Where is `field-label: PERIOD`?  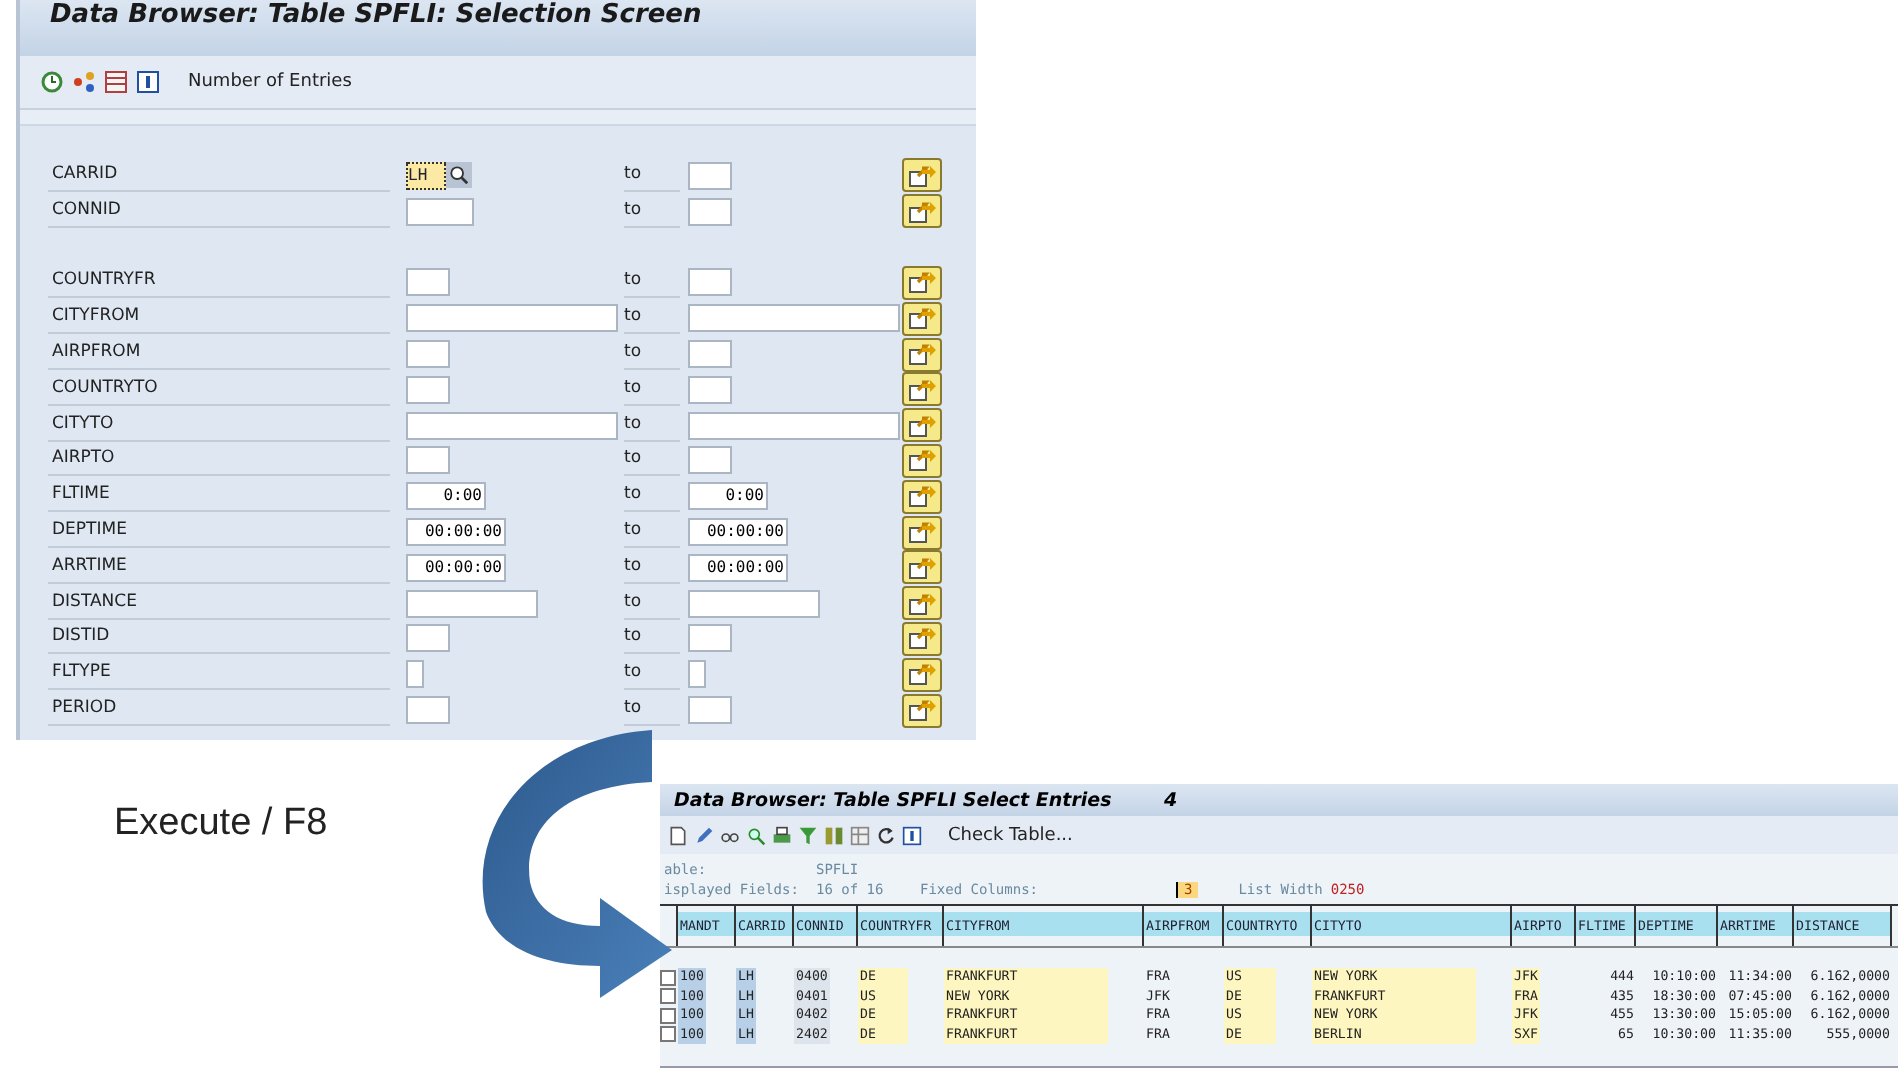
field-label: PERIOD is located at coordinates (219, 710).